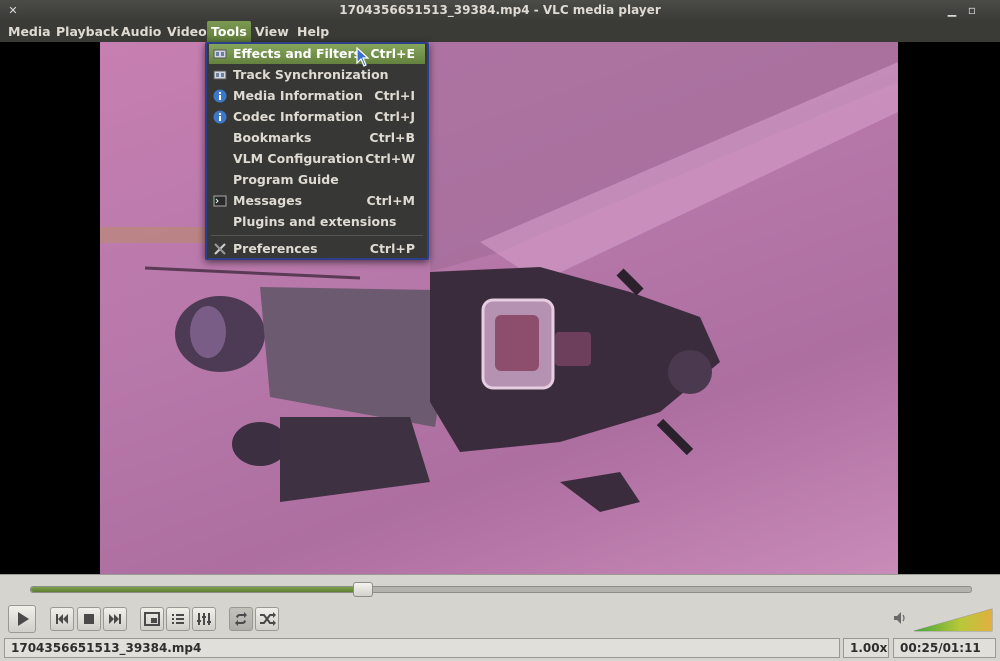 The width and height of the screenshot is (1000, 661). I want to click on next-icon, so click(115, 619).